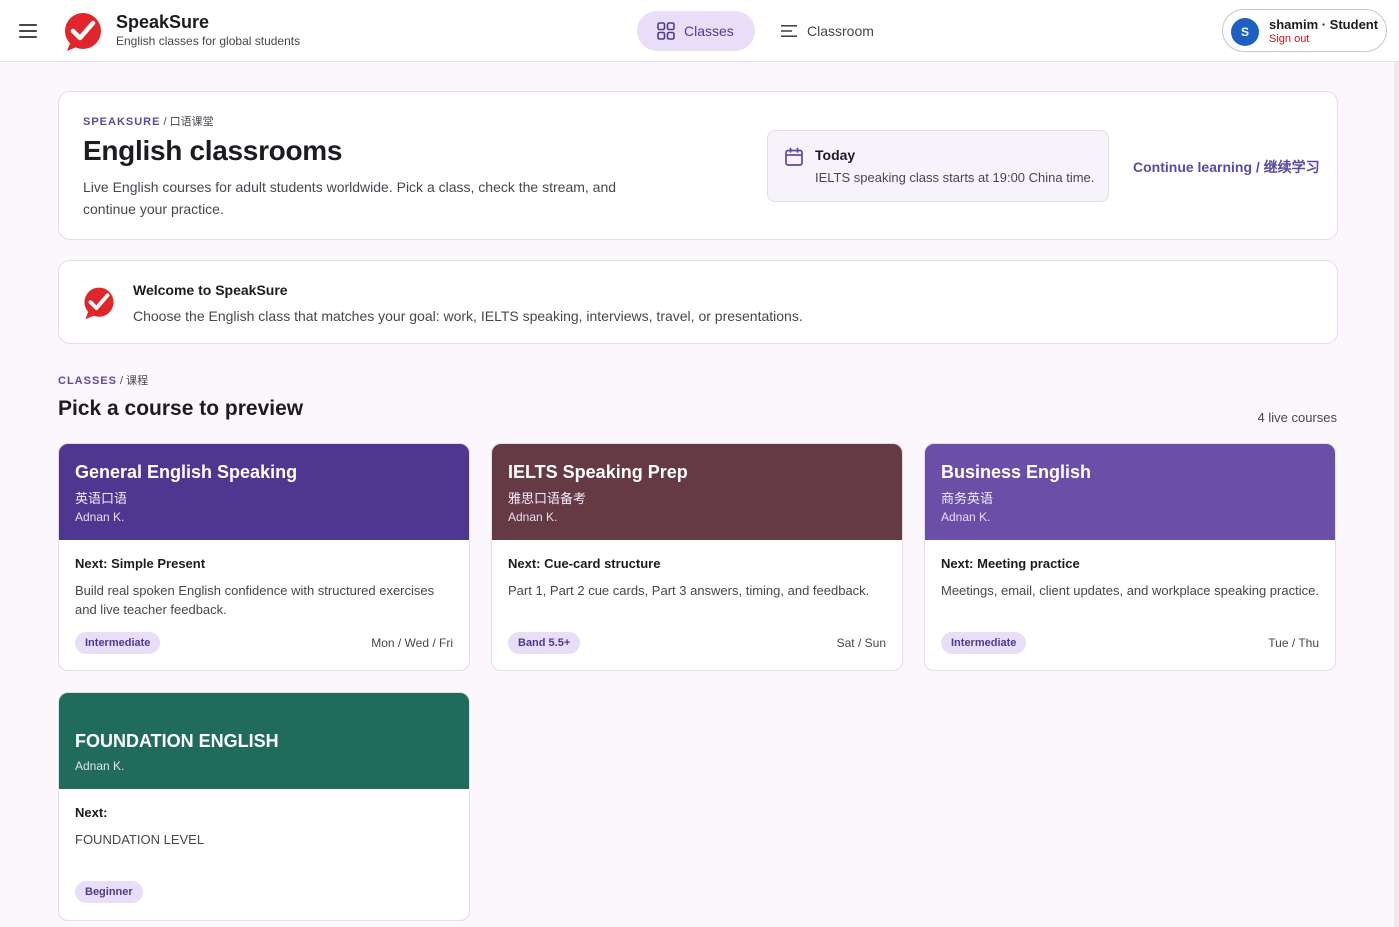  Describe the element at coordinates (666, 31) in the screenshot. I see `grid-icon` at that location.